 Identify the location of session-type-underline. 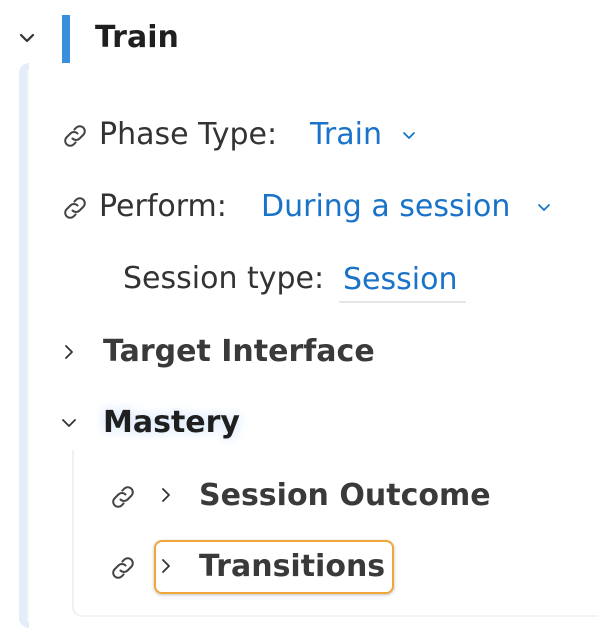
(402, 302).